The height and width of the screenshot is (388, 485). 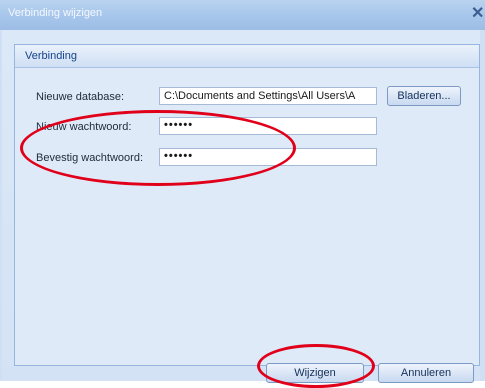 I want to click on group-title: Verbinding, so click(x=51, y=56).